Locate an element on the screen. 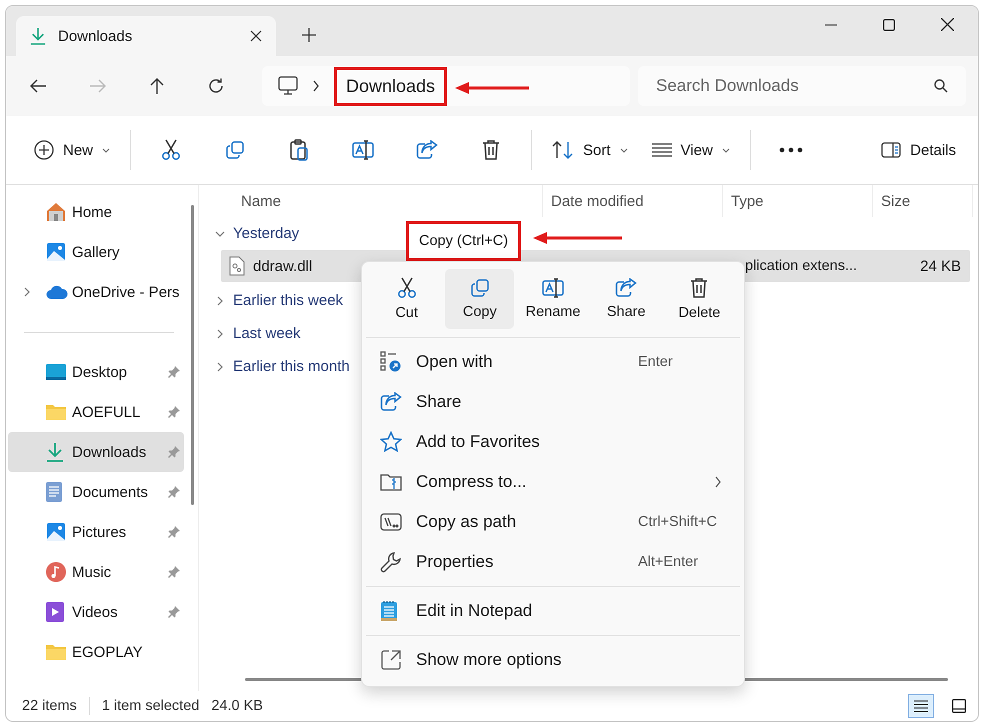  menu-item: Add to Favorites is located at coordinates (553, 442).